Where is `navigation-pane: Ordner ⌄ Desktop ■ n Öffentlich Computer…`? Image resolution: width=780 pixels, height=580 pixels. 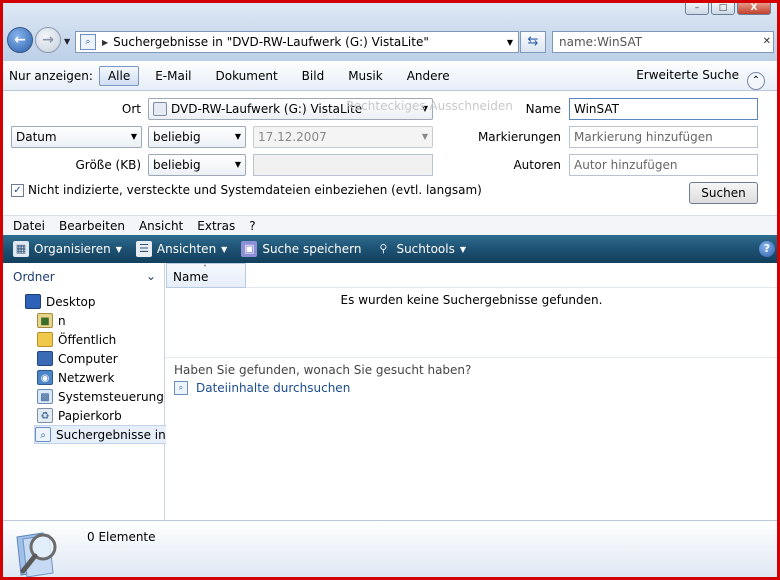 navigation-pane: Ordner ⌄ Desktop ■ n Öffentlich Computer… is located at coordinates (91, 391).